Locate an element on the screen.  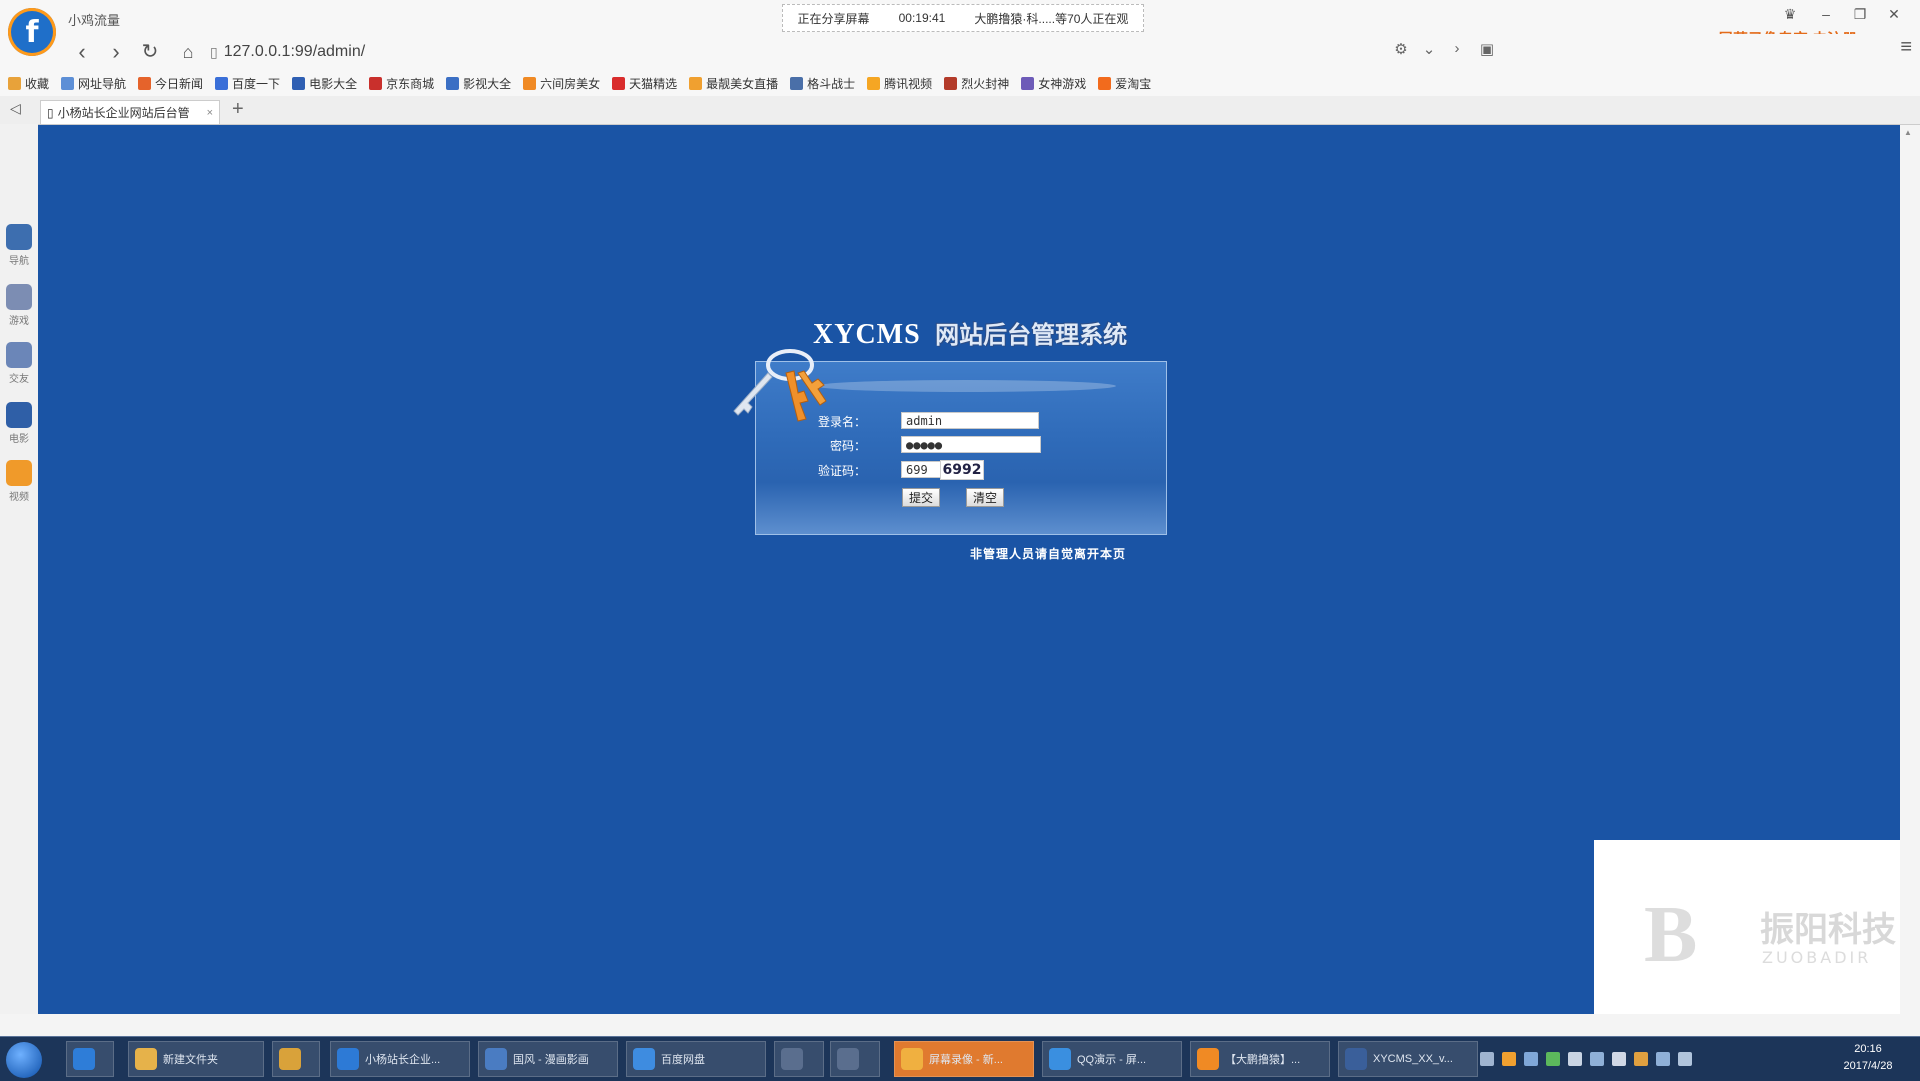
bookmark-item: 六间房美女 is located at coordinates (561, 83).